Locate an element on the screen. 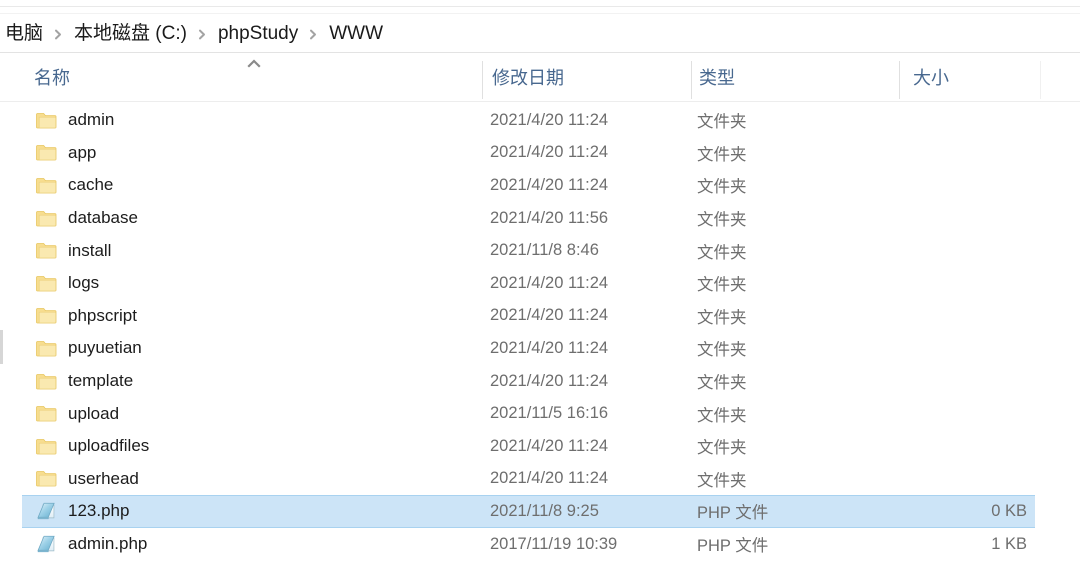  cell-name: uploadfiles is located at coordinates (92, 446).